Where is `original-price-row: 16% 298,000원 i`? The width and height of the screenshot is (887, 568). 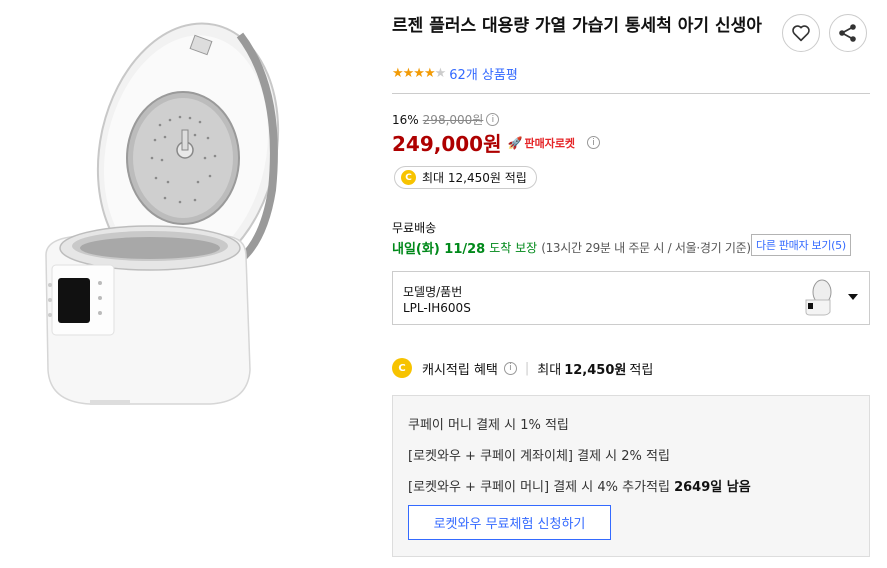 original-price-row: 16% 298,000원 i is located at coordinates (446, 119).